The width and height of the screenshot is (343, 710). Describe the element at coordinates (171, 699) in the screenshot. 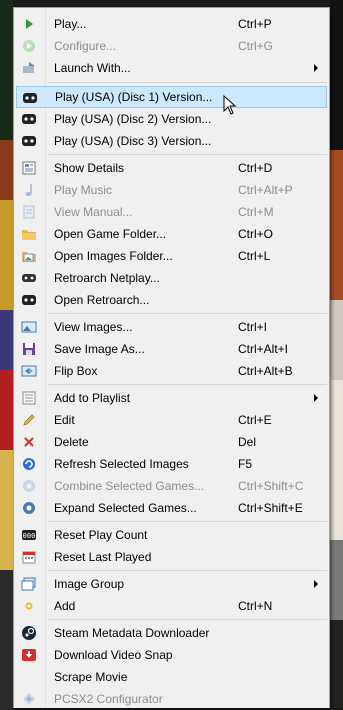

I see `menu-item-pcsx2-configurator: PCSX2 Configurator` at that location.